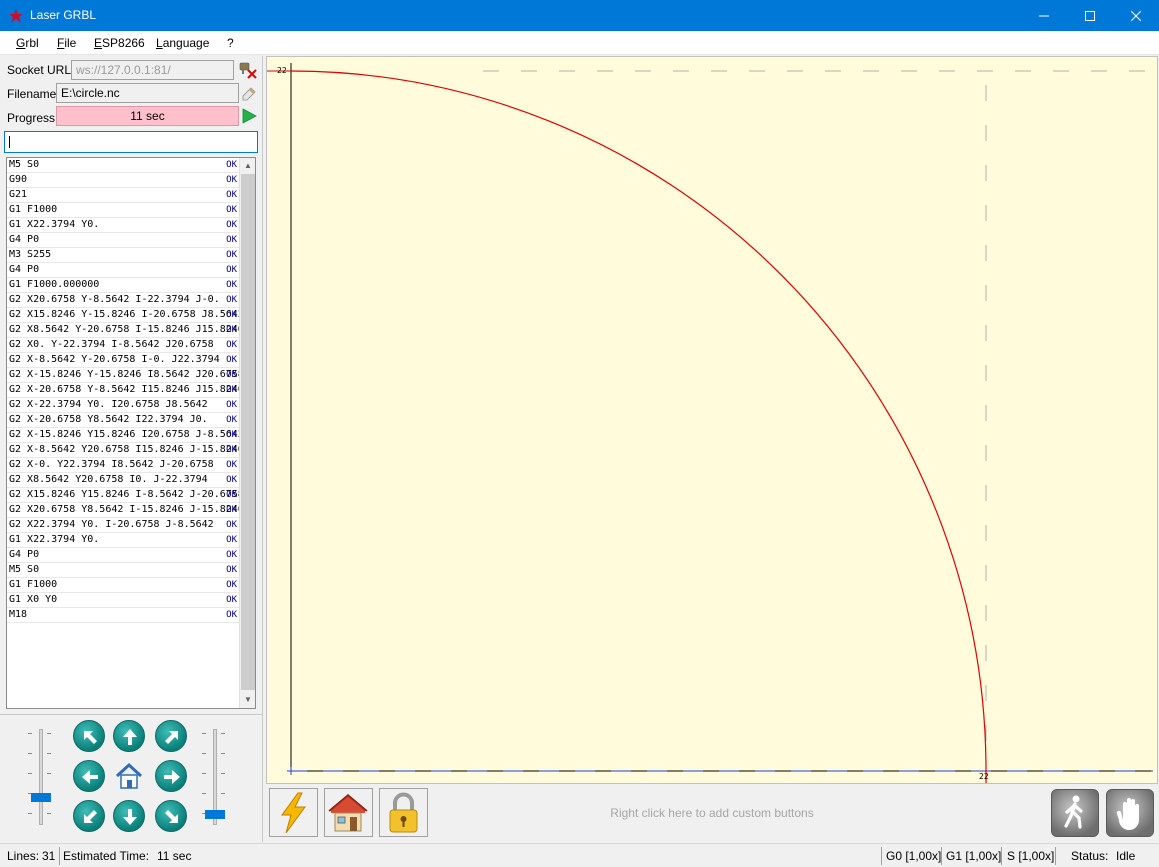 The height and width of the screenshot is (867, 1159). Describe the element at coordinates (129, 736) in the screenshot. I see `jog-n-button` at that location.